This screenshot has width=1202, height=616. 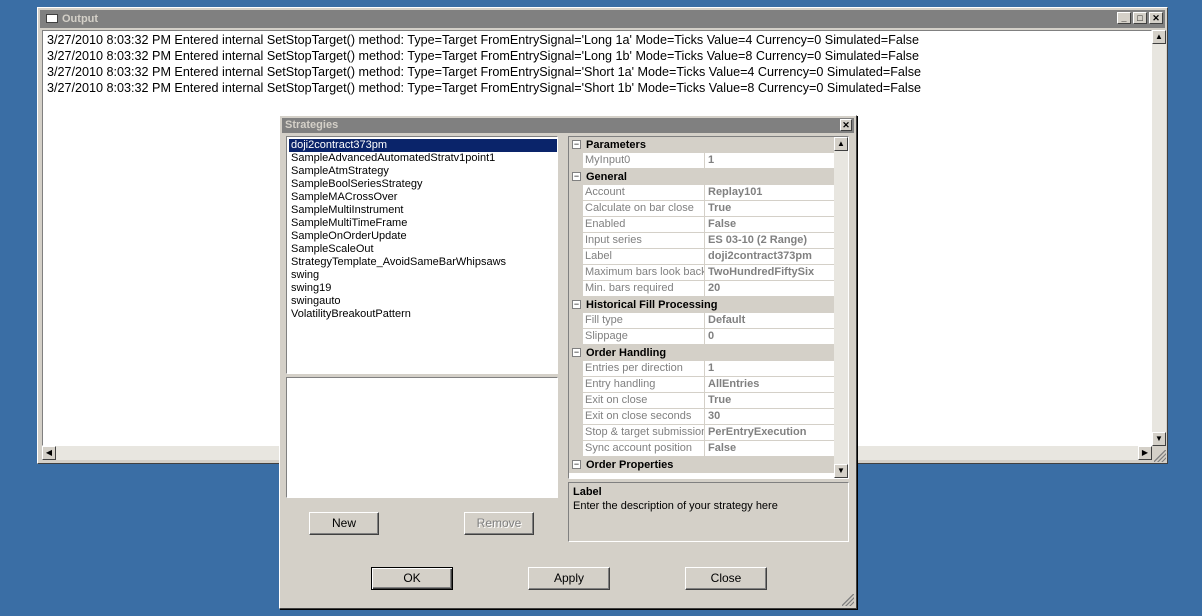 I want to click on property-value: ES 03-10 (2 Range), so click(x=769, y=240).